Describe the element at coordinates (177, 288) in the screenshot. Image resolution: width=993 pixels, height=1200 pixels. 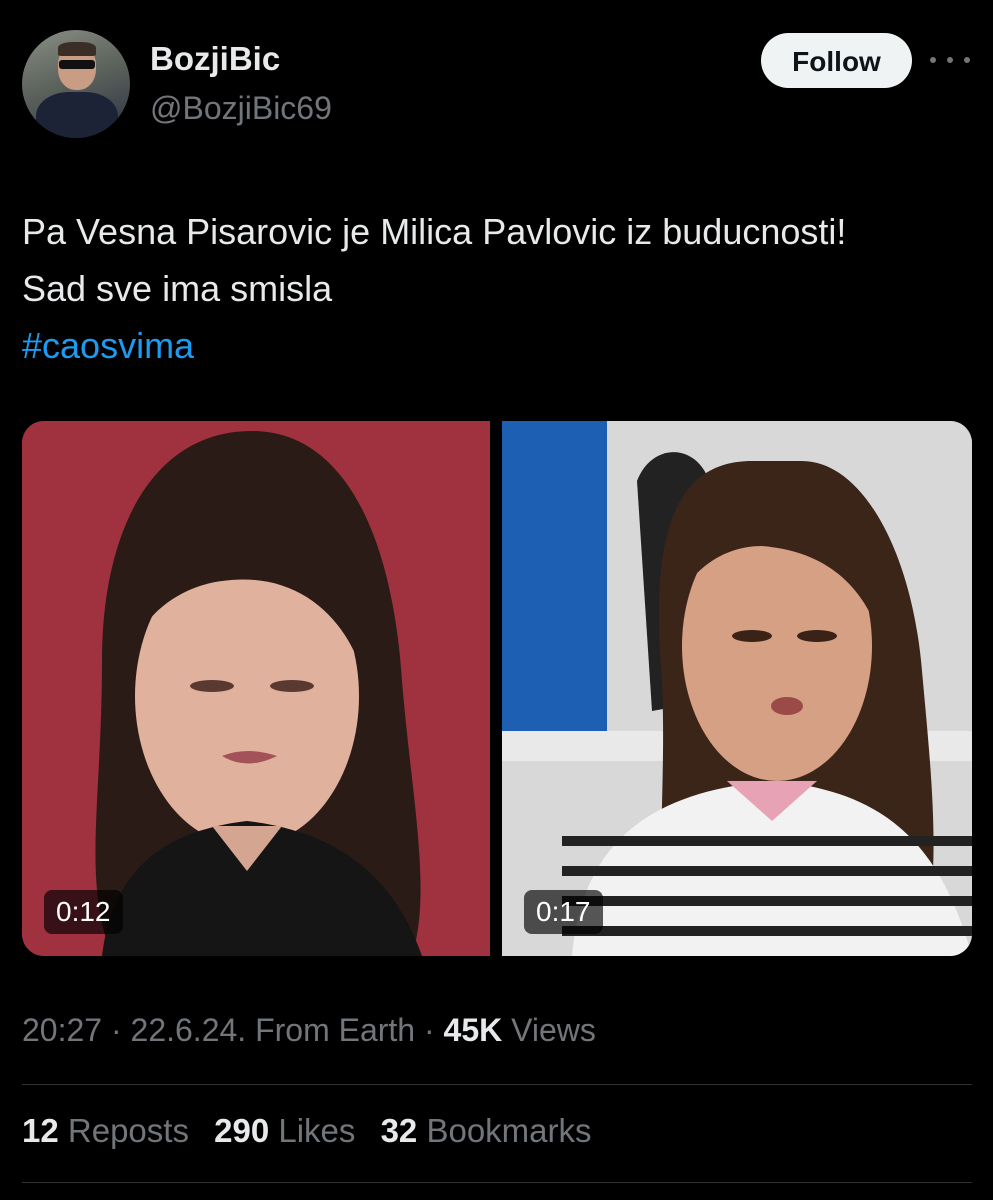
I see `tweet-text-line: Sad sve ima smisla` at that location.